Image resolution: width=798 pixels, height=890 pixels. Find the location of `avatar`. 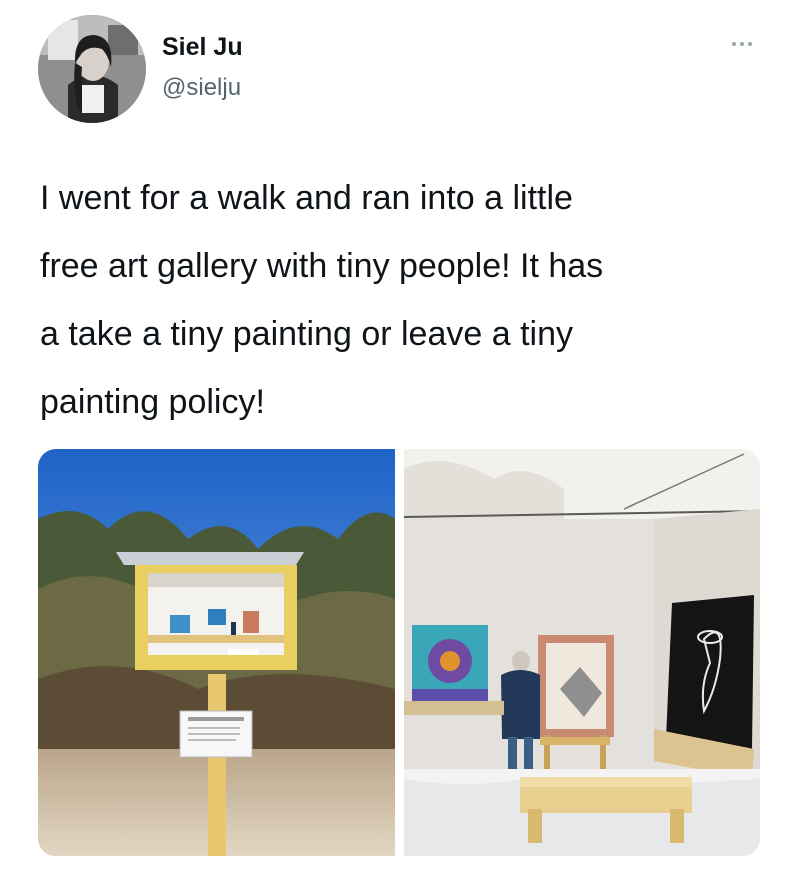

avatar is located at coordinates (92, 69).